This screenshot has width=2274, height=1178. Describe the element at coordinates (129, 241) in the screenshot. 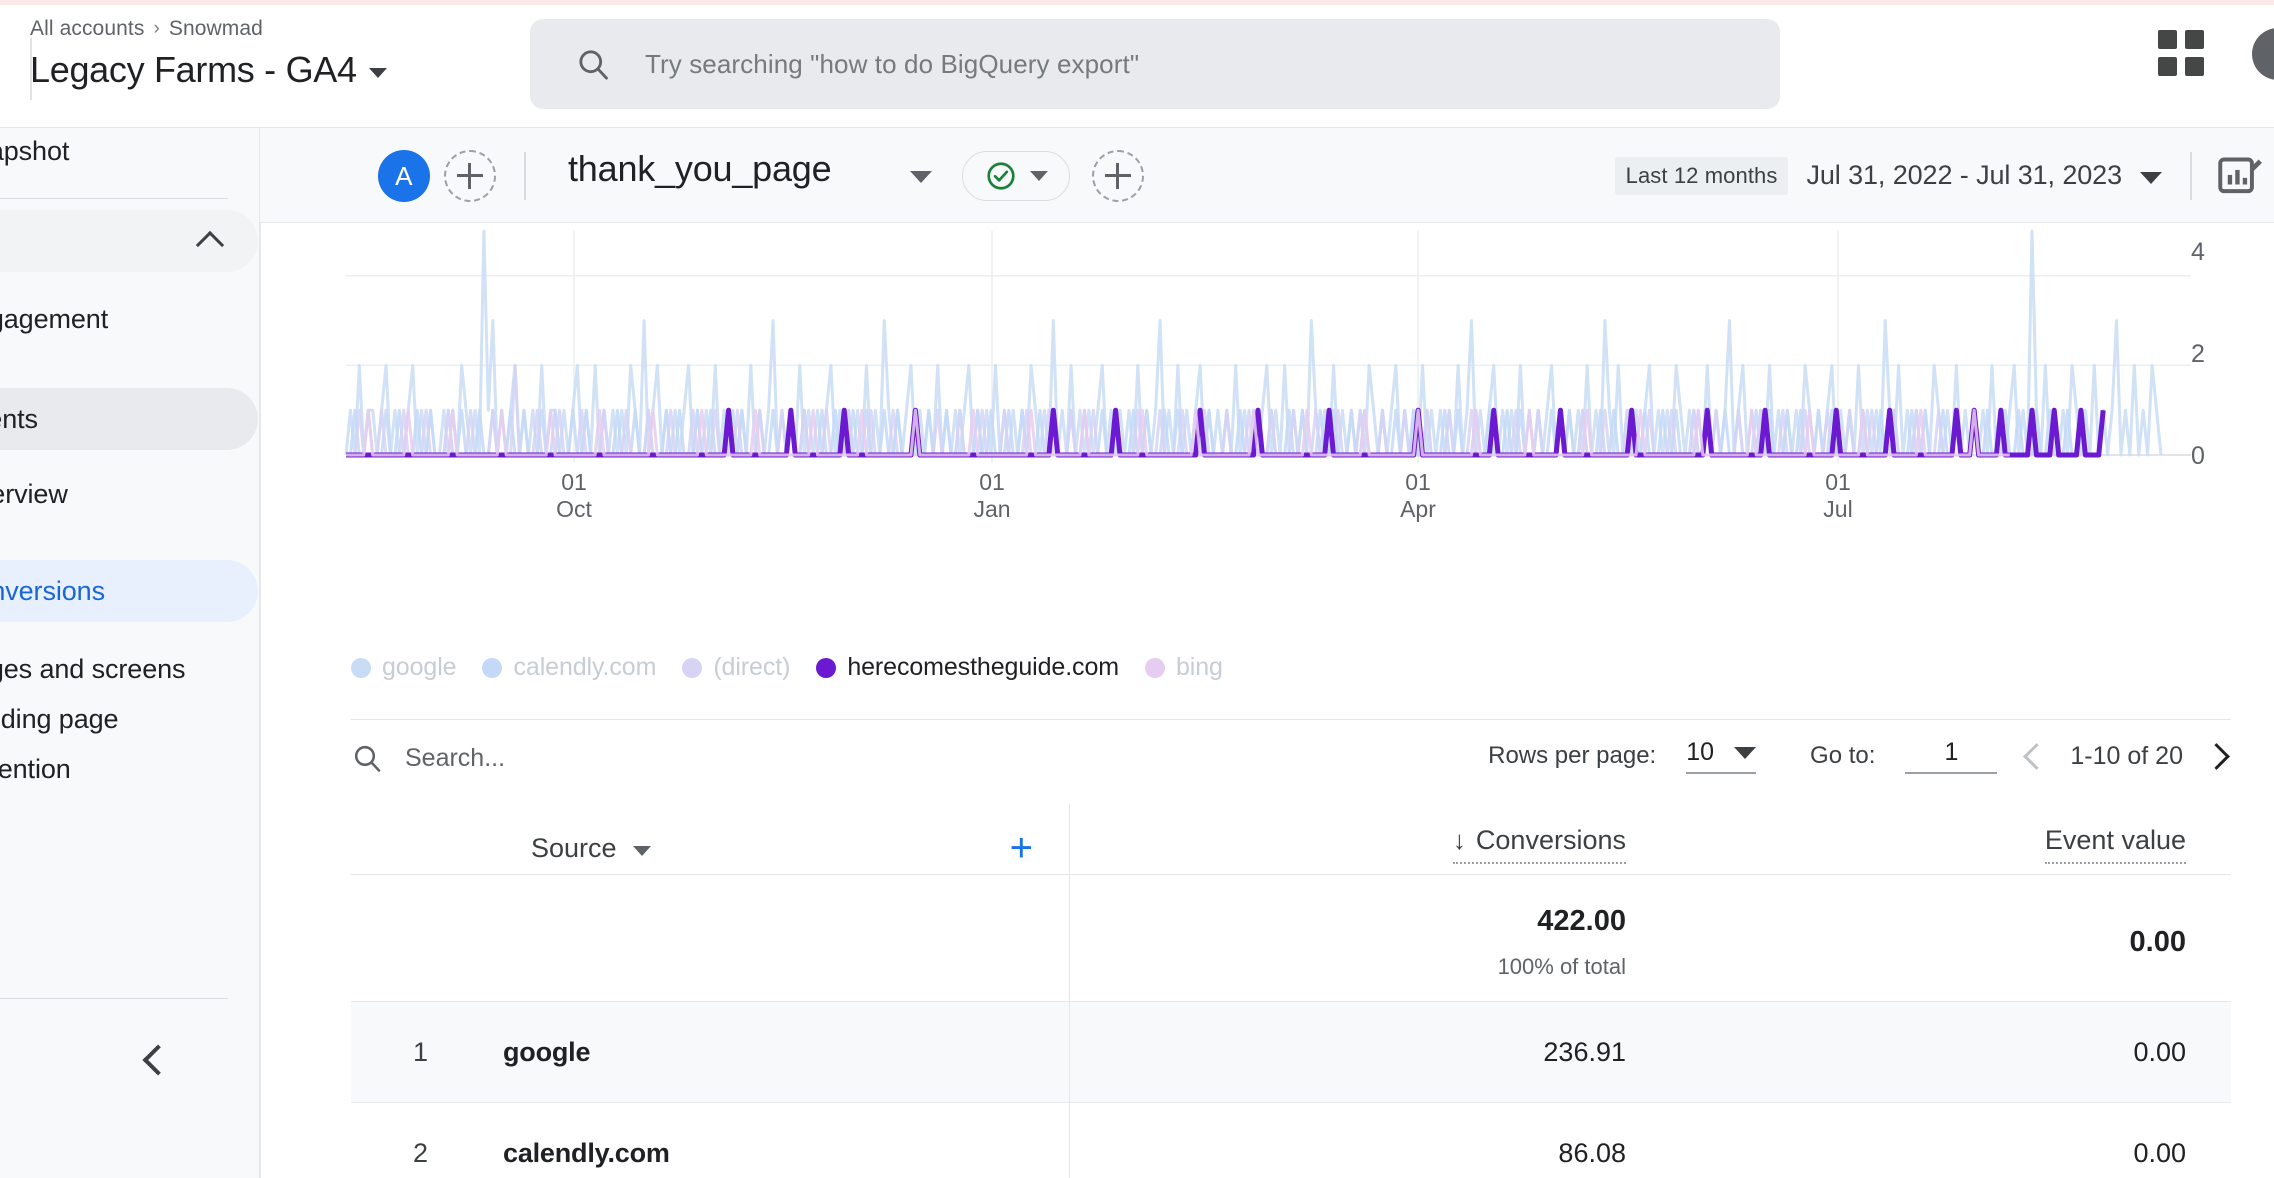

I see `sidebar-group-acquisition` at that location.